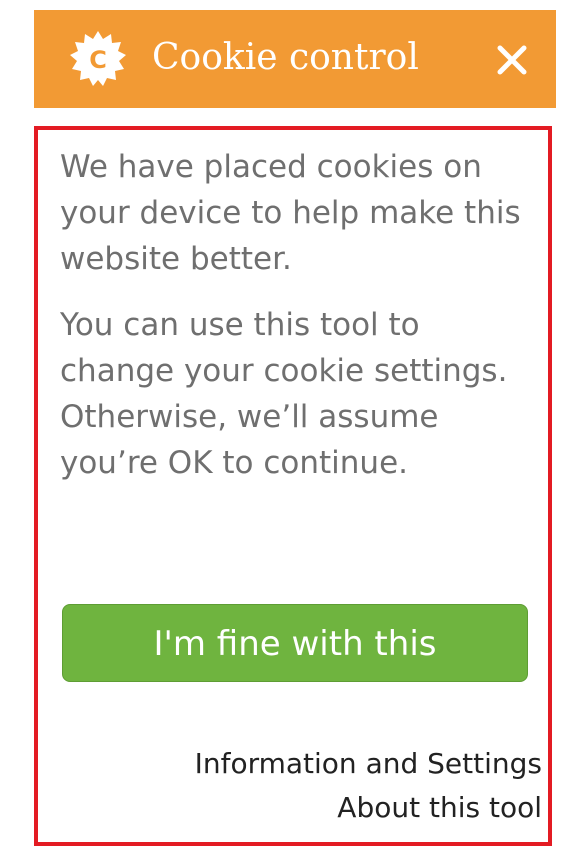 The width and height of the screenshot is (569, 846). I want to click on close-icon, so click(512, 60).